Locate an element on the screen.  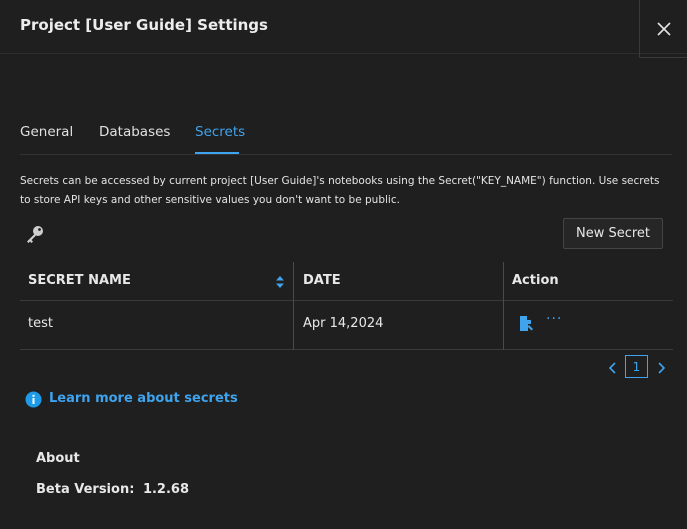
column-header-secret-name: SECRET NAME is located at coordinates (79, 280).